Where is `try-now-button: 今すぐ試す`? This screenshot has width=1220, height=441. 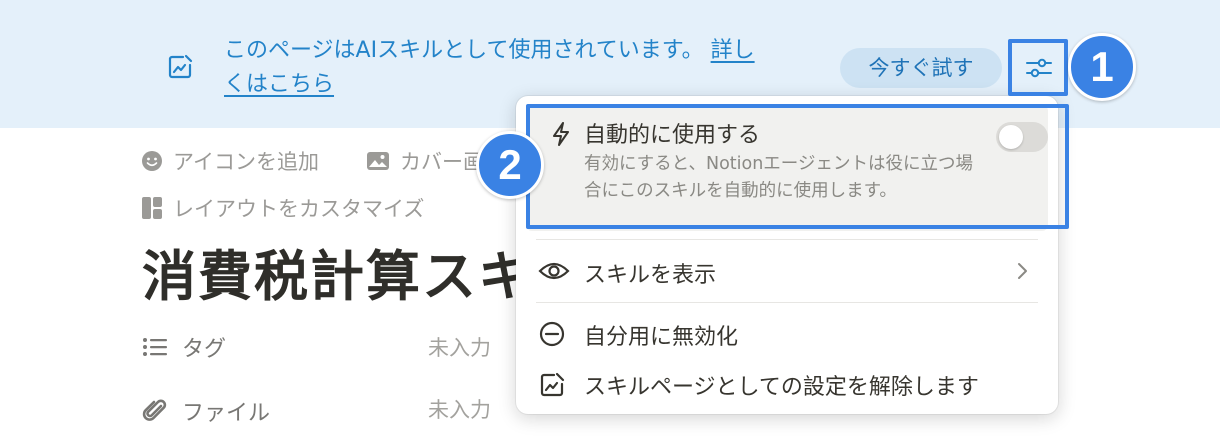
try-now-button: 今すぐ試す is located at coordinates (921, 68).